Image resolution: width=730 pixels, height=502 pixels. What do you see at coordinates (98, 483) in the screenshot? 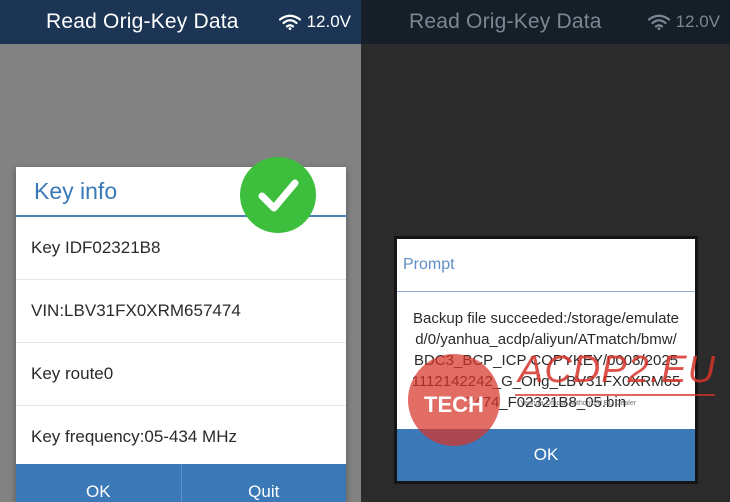
I see `ok-button: OK` at bounding box center [98, 483].